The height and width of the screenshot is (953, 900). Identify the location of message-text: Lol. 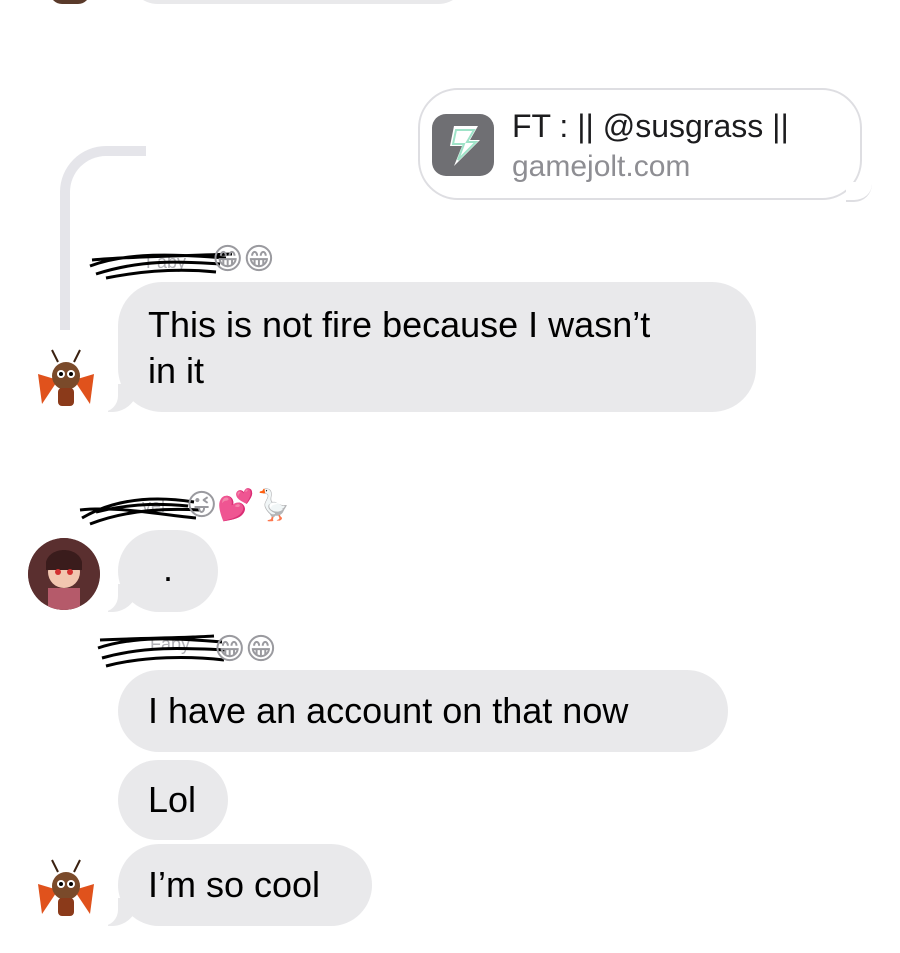
(172, 799).